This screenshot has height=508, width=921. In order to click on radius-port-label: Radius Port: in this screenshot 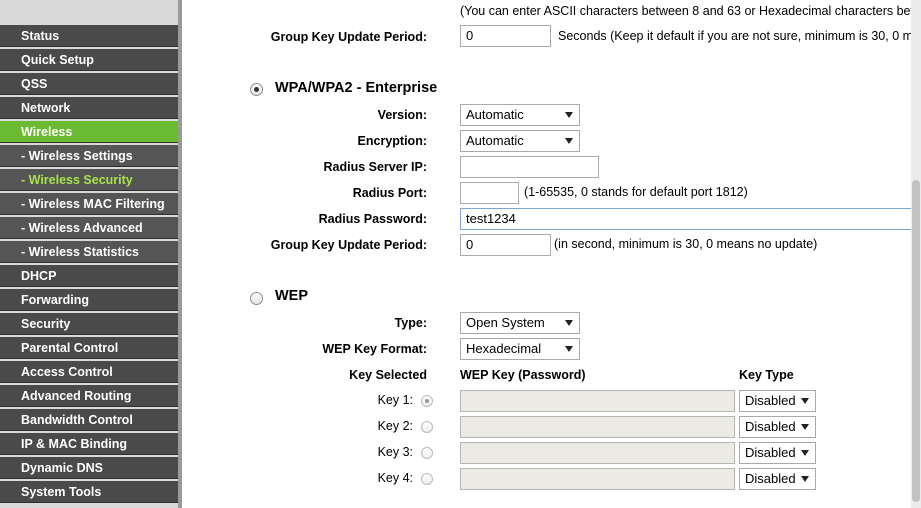, I will do `click(389, 193)`.